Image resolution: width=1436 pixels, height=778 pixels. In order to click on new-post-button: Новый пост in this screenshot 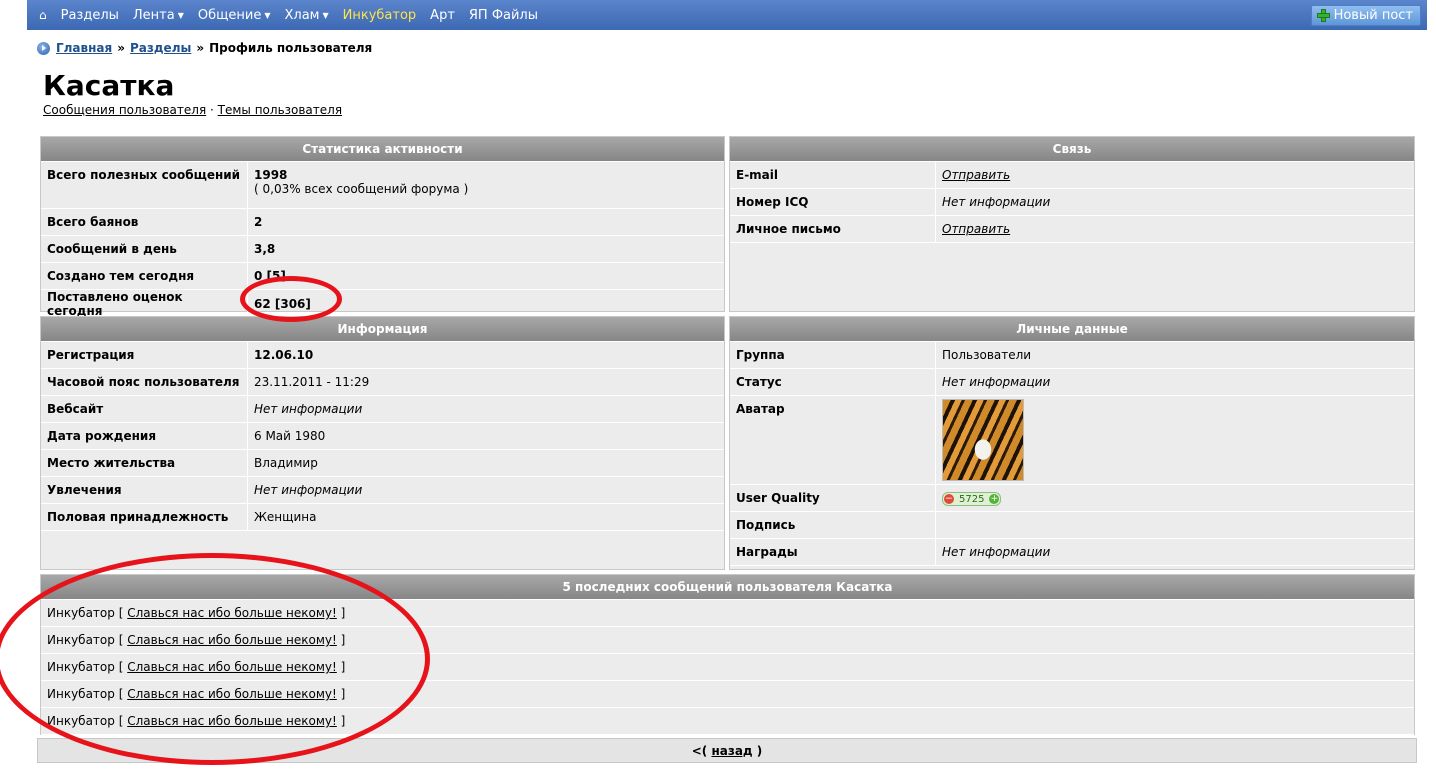, I will do `click(1365, 15)`.